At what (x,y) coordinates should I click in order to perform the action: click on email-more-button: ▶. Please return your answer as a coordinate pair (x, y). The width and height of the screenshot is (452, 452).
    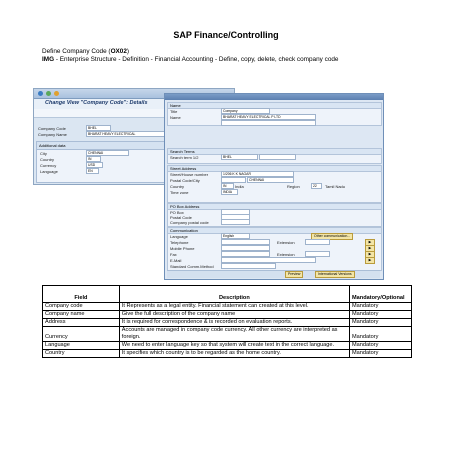
    Looking at the image, I should click on (370, 260).